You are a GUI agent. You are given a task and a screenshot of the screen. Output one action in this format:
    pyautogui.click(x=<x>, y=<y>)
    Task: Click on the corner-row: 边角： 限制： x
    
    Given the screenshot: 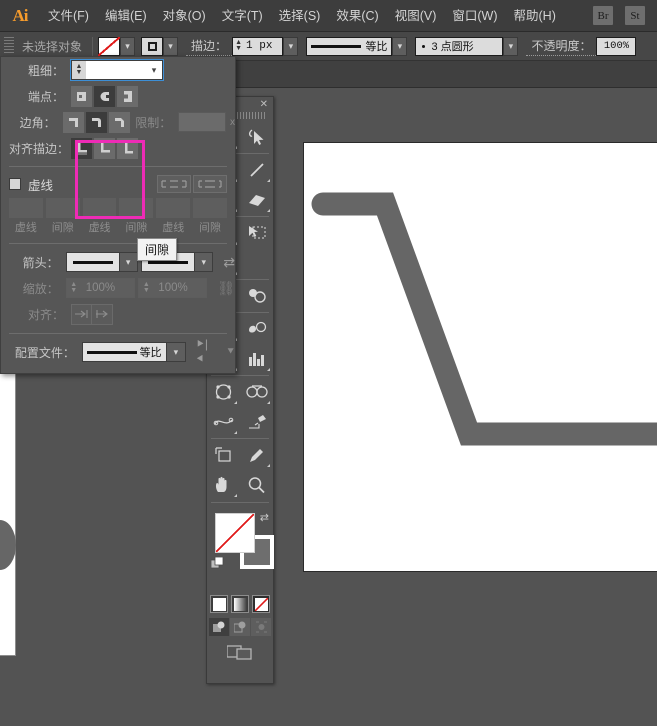 What is the action you would take?
    pyautogui.click(x=118, y=122)
    